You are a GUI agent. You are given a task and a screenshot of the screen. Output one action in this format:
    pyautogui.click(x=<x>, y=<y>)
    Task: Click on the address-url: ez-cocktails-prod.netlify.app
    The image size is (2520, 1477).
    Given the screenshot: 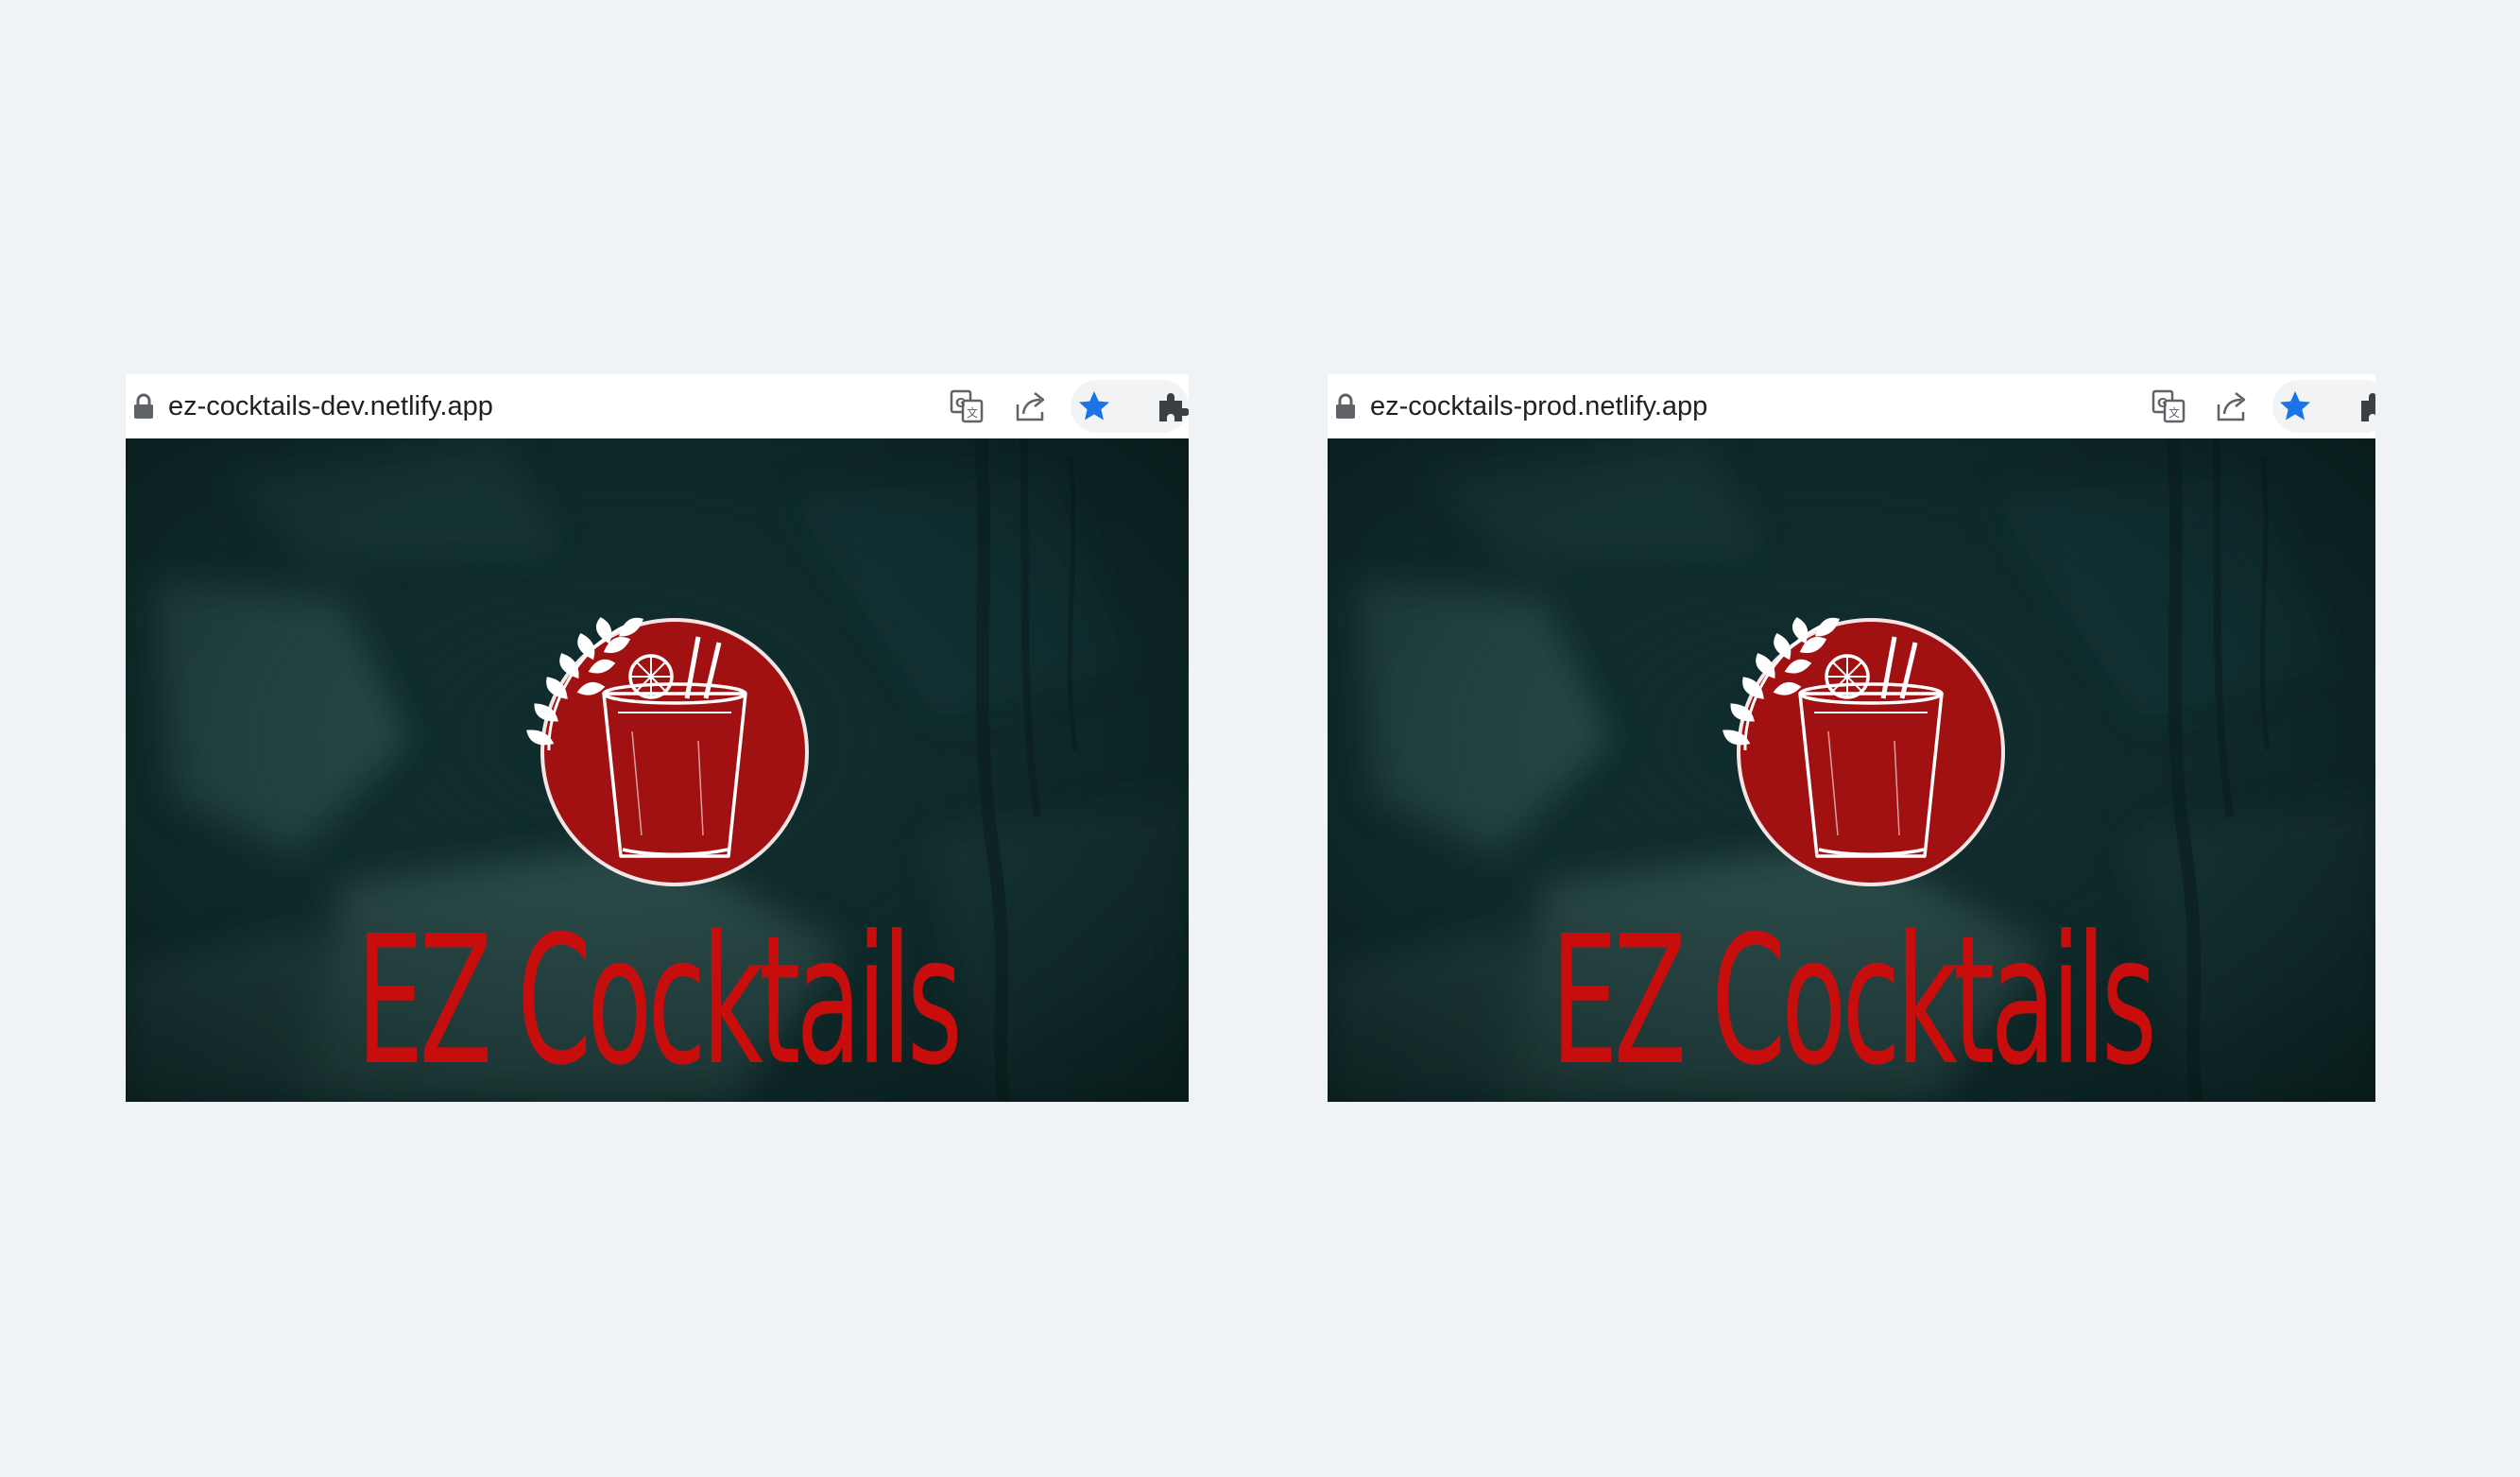 What is the action you would take?
    pyautogui.click(x=1538, y=406)
    